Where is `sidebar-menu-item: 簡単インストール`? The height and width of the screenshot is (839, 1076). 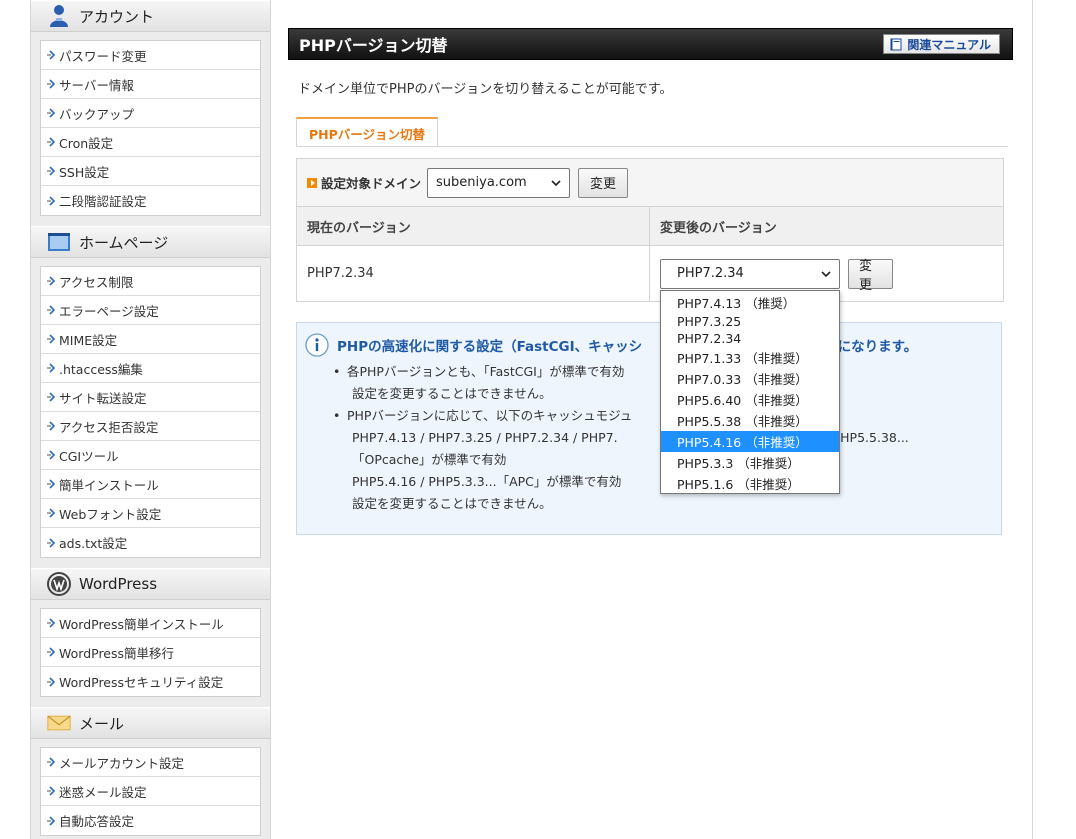
sidebar-menu-item: 簡単インストール is located at coordinates (150, 484).